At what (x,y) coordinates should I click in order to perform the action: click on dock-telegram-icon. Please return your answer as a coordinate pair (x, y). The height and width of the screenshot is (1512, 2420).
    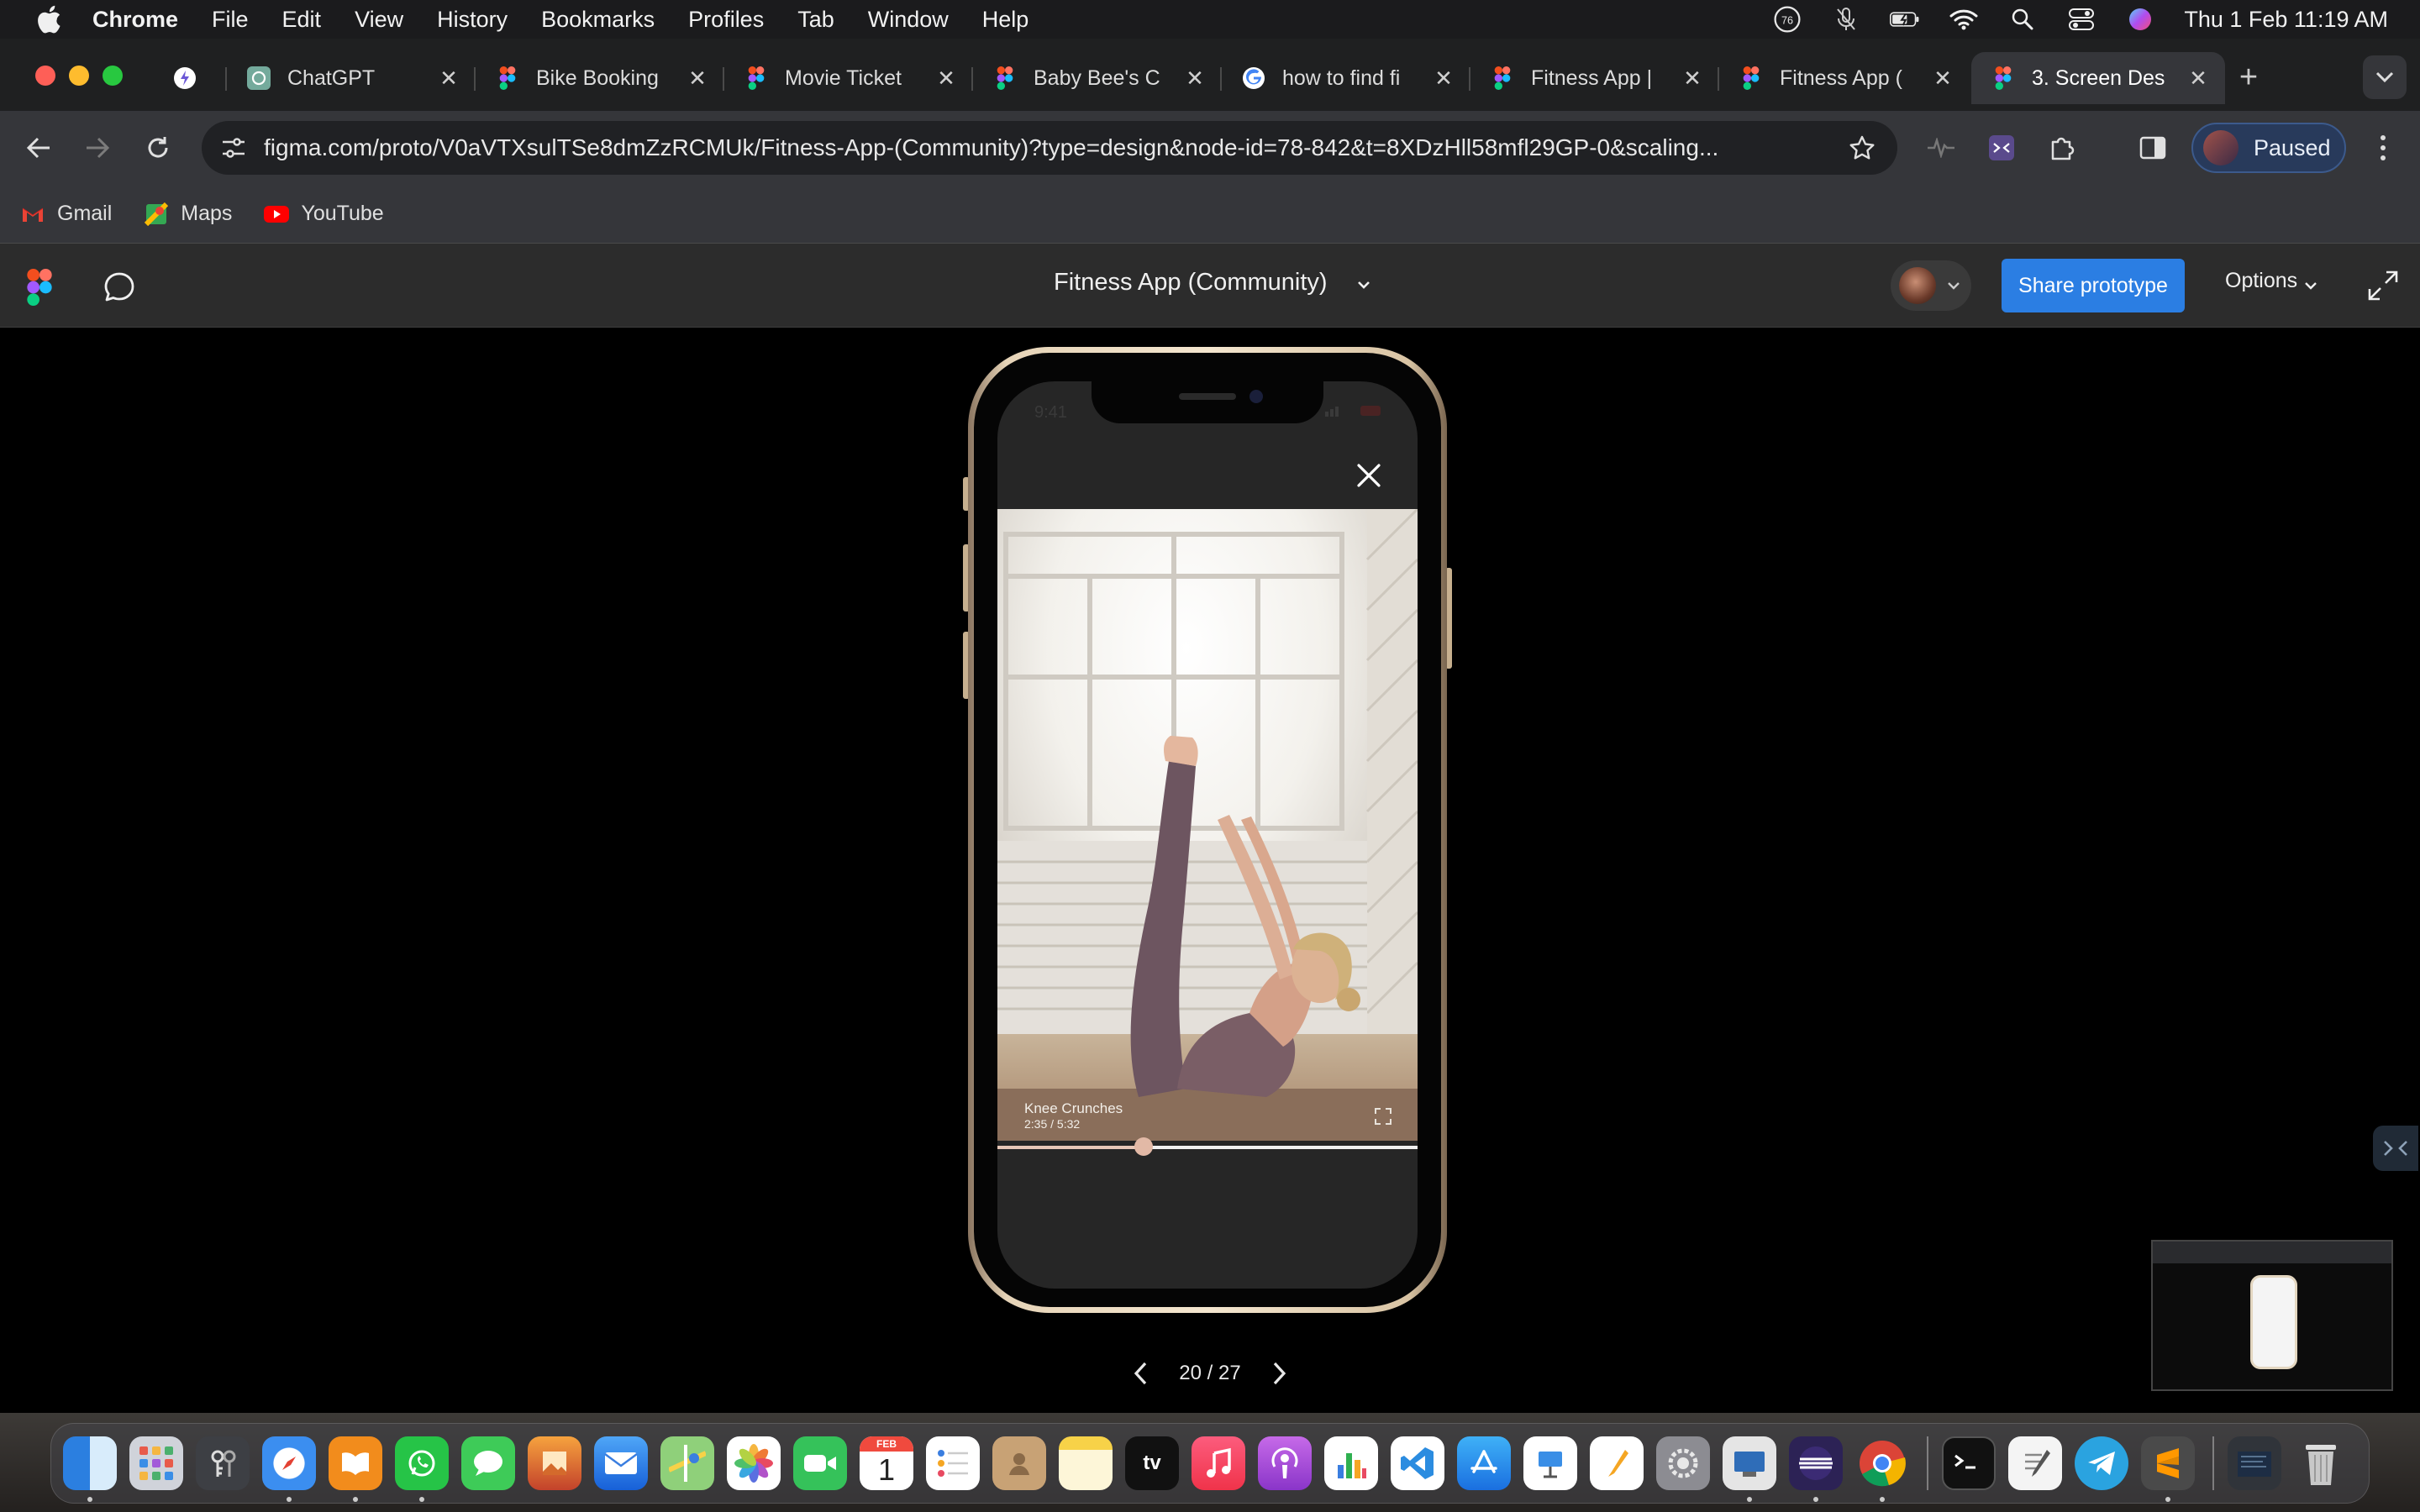
    Looking at the image, I should click on (2101, 1463).